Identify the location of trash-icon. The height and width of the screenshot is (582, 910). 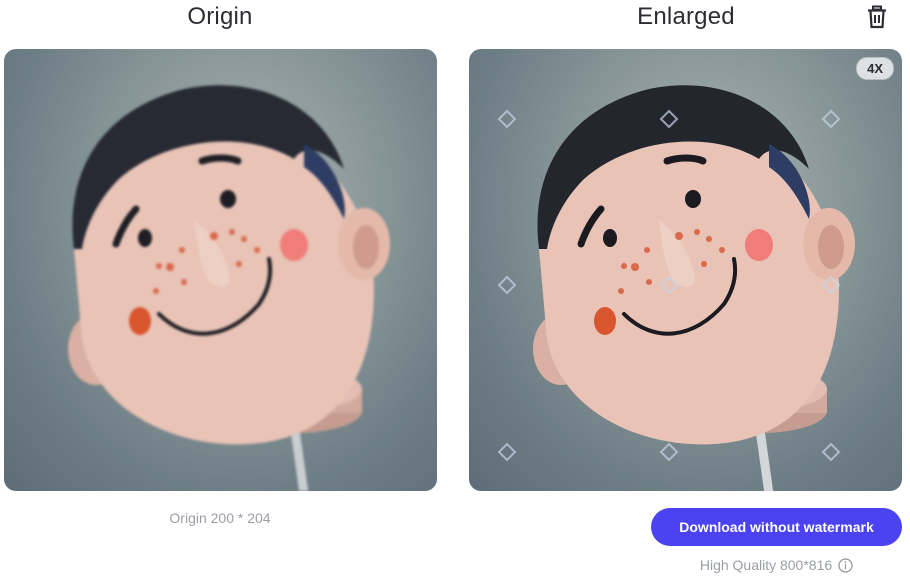
(877, 17).